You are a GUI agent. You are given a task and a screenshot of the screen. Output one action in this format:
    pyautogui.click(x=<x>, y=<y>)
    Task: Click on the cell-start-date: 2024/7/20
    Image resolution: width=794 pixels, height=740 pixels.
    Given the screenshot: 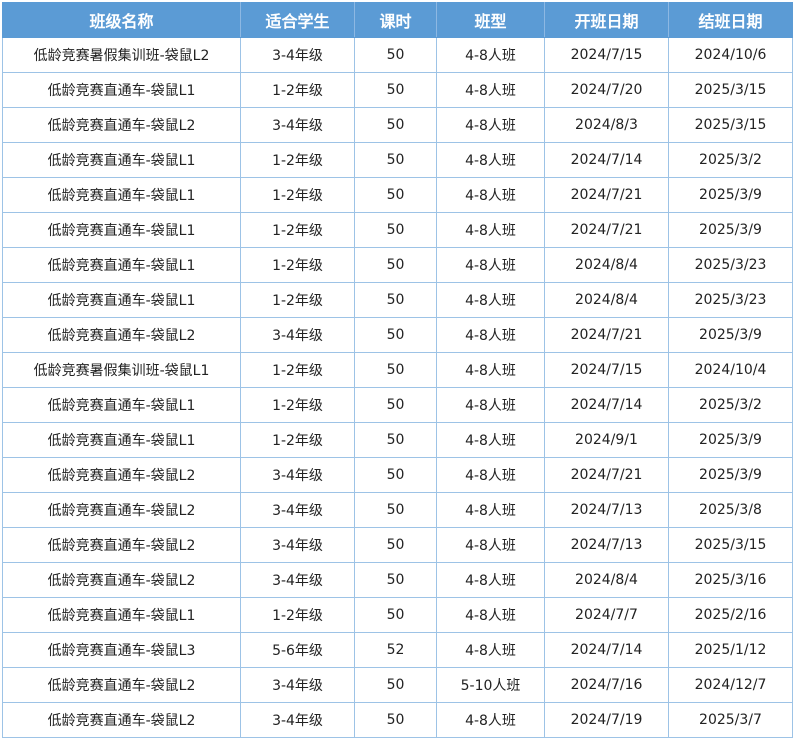 What is the action you would take?
    pyautogui.click(x=606, y=90)
    